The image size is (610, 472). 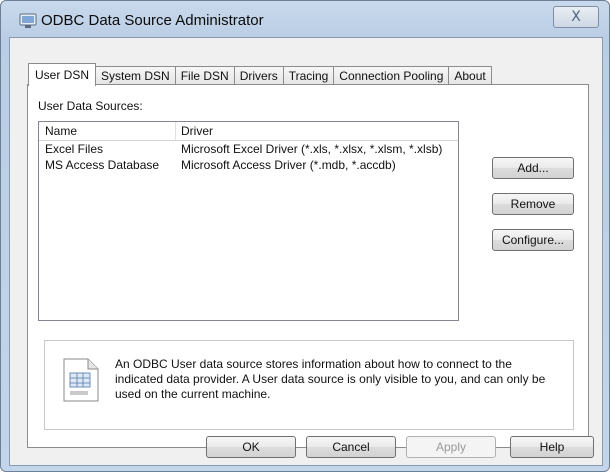 What do you see at coordinates (392, 76) in the screenshot?
I see `tab-connection-pooling: Connection Pooling` at bounding box center [392, 76].